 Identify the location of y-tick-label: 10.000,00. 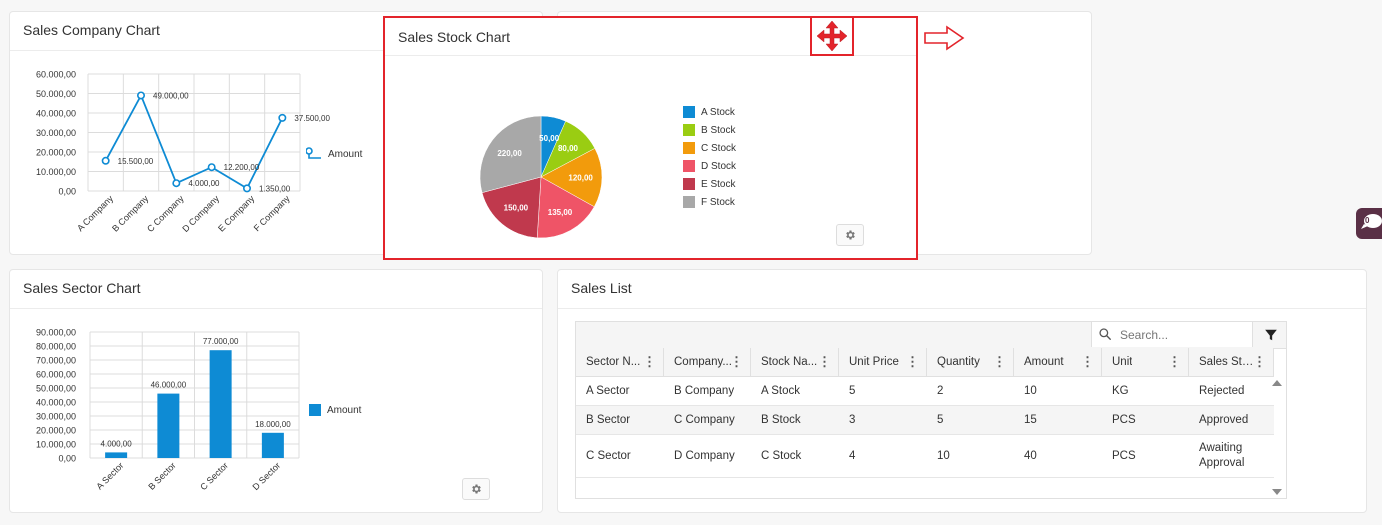
(56, 445).